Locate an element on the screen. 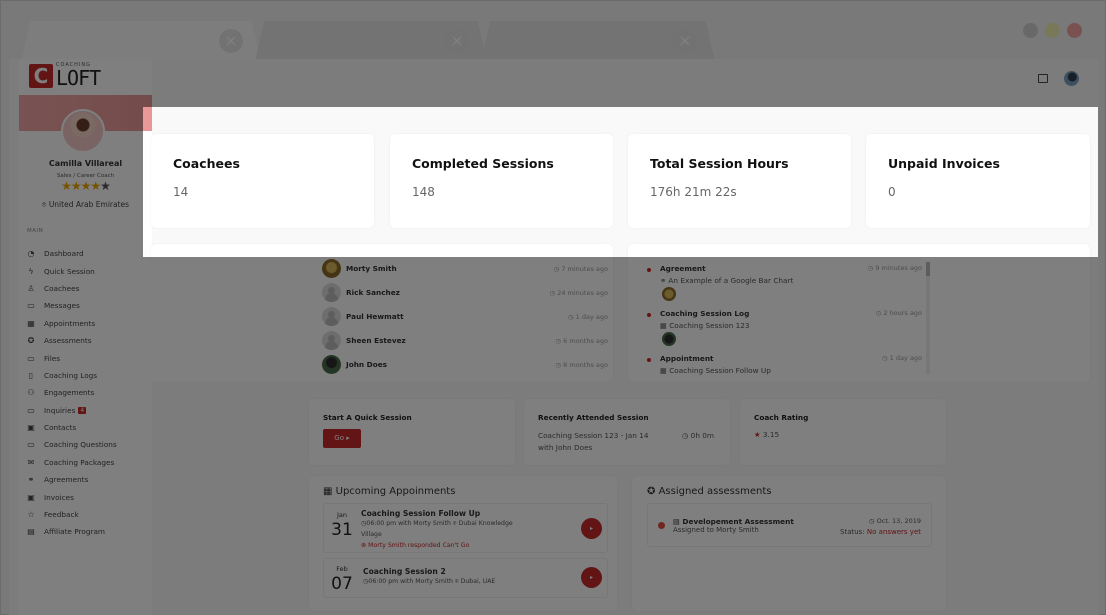 The height and width of the screenshot is (615, 1106). stat-card-unpaid-invoices: Unpaid Invoices 0 is located at coordinates (978, 181).